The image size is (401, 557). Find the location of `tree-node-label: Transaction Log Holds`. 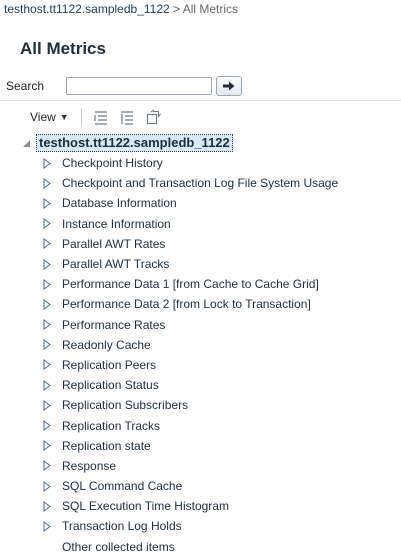

tree-node-label: Transaction Log Holds is located at coordinates (122, 526).